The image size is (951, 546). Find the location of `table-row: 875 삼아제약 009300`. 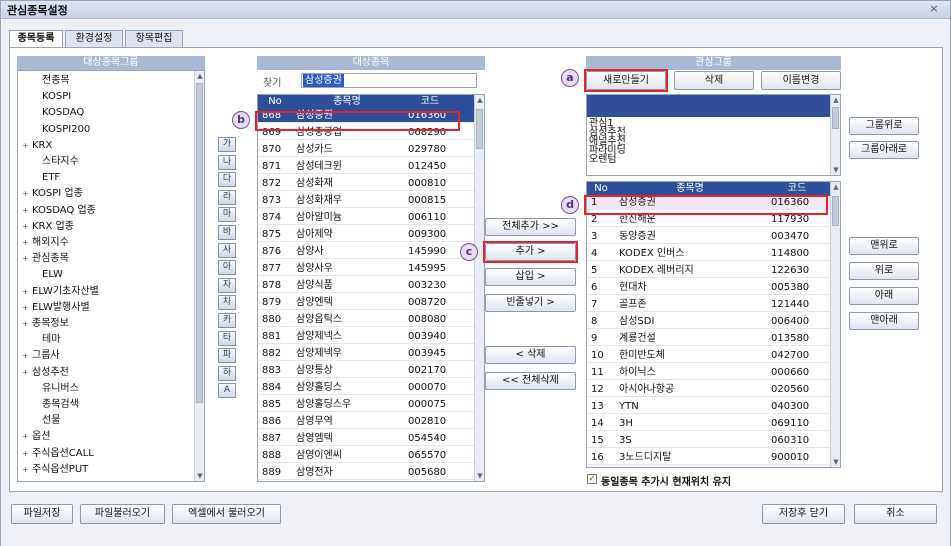

table-row: 875 삼아제약 009300 is located at coordinates (366, 235).